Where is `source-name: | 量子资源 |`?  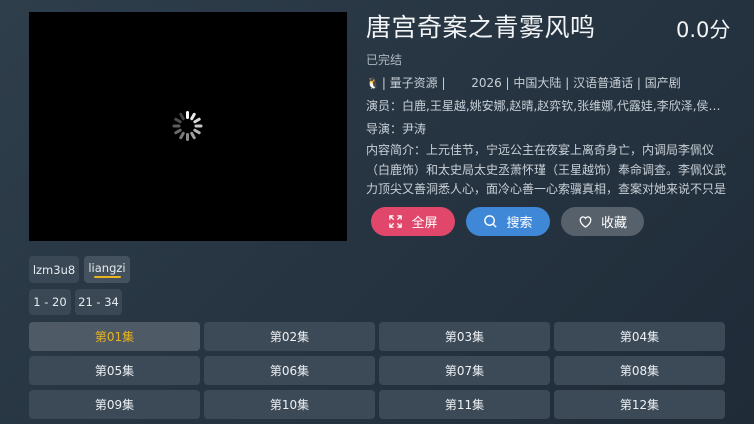 source-name: | 量子资源 | is located at coordinates (413, 83).